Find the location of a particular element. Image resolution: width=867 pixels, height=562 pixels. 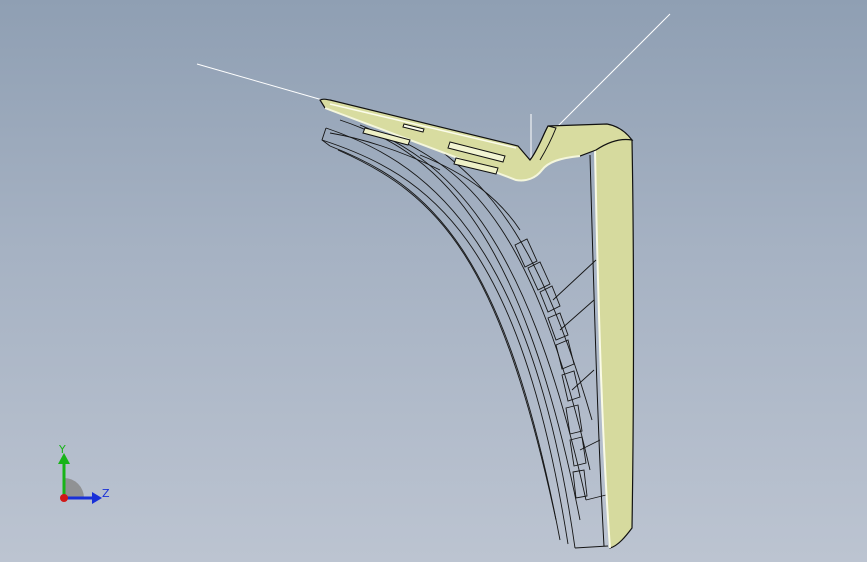

y-axis-label: Y is located at coordinates (62, 449).